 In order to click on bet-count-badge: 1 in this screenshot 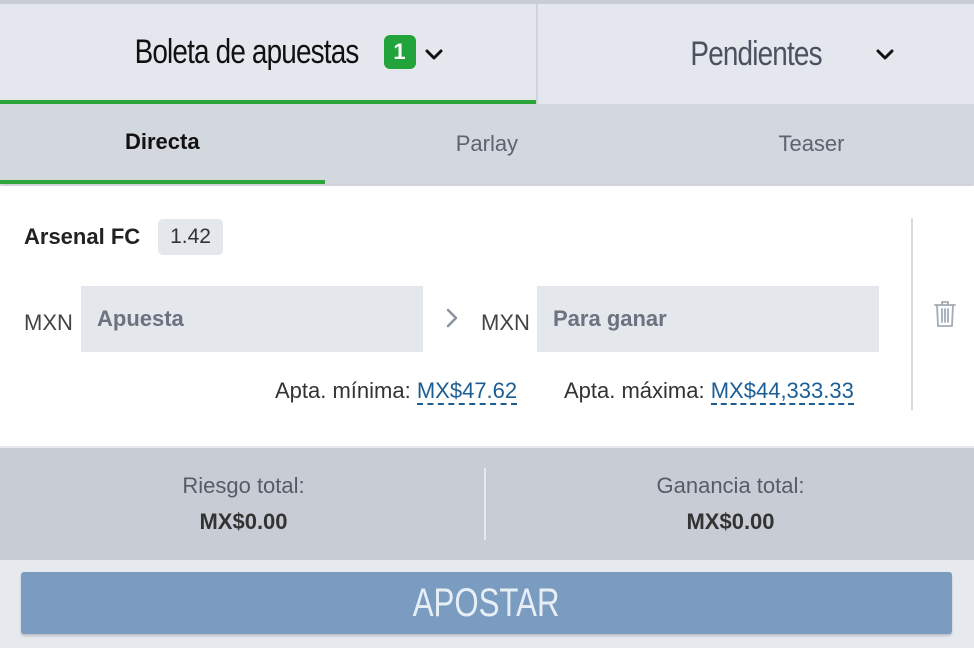, I will do `click(399, 52)`.